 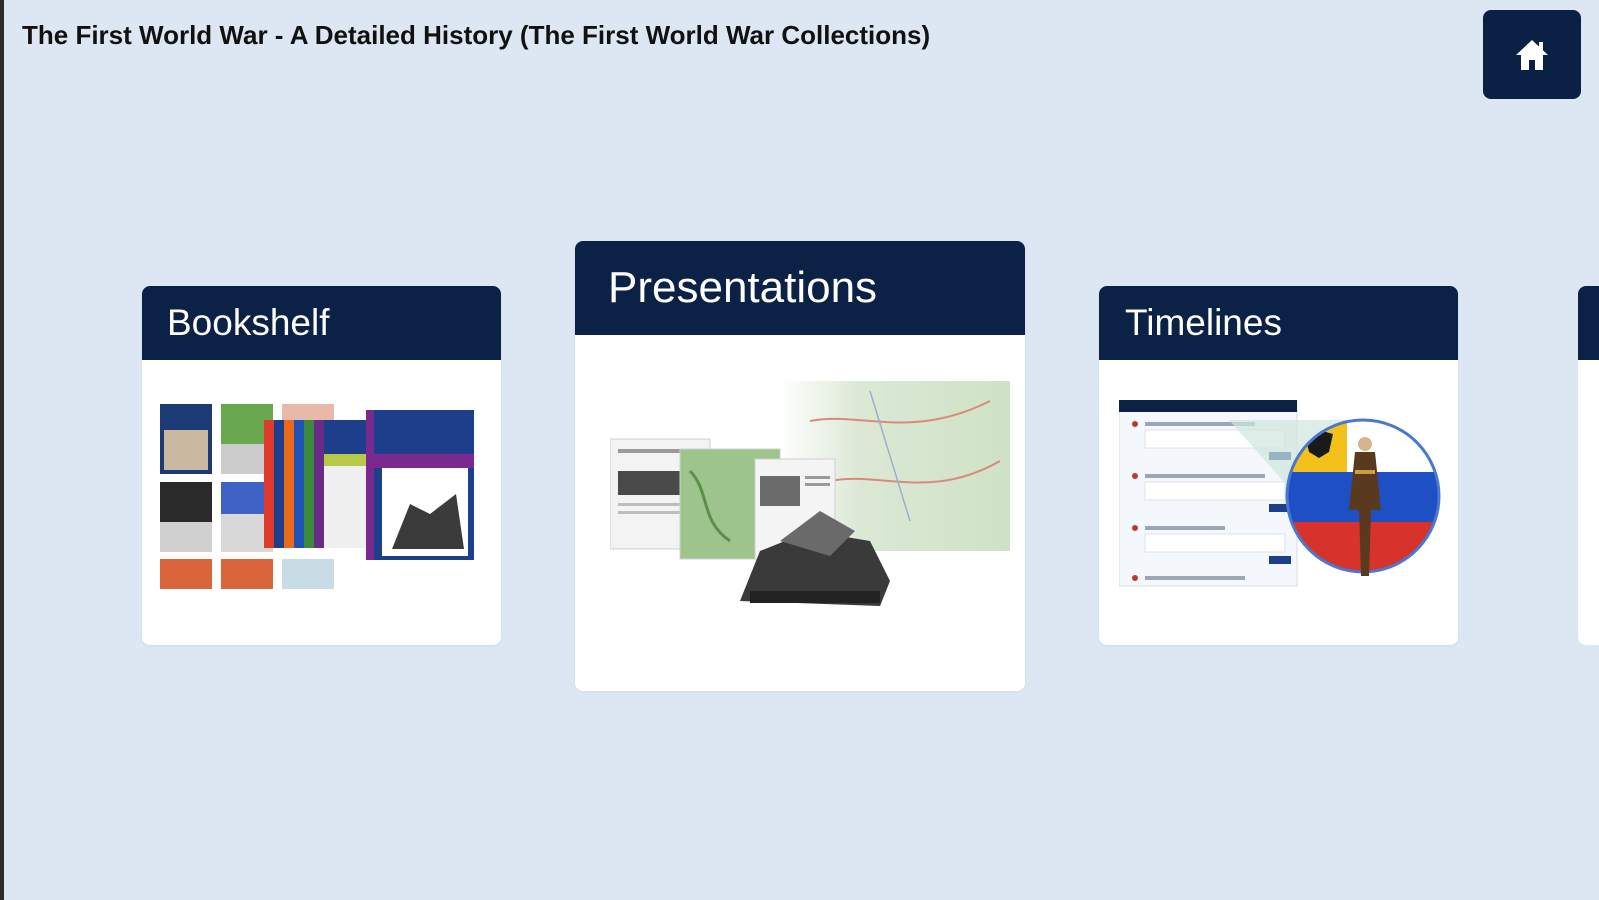 I want to click on presentations-card: Presentations, so click(x=800, y=466).